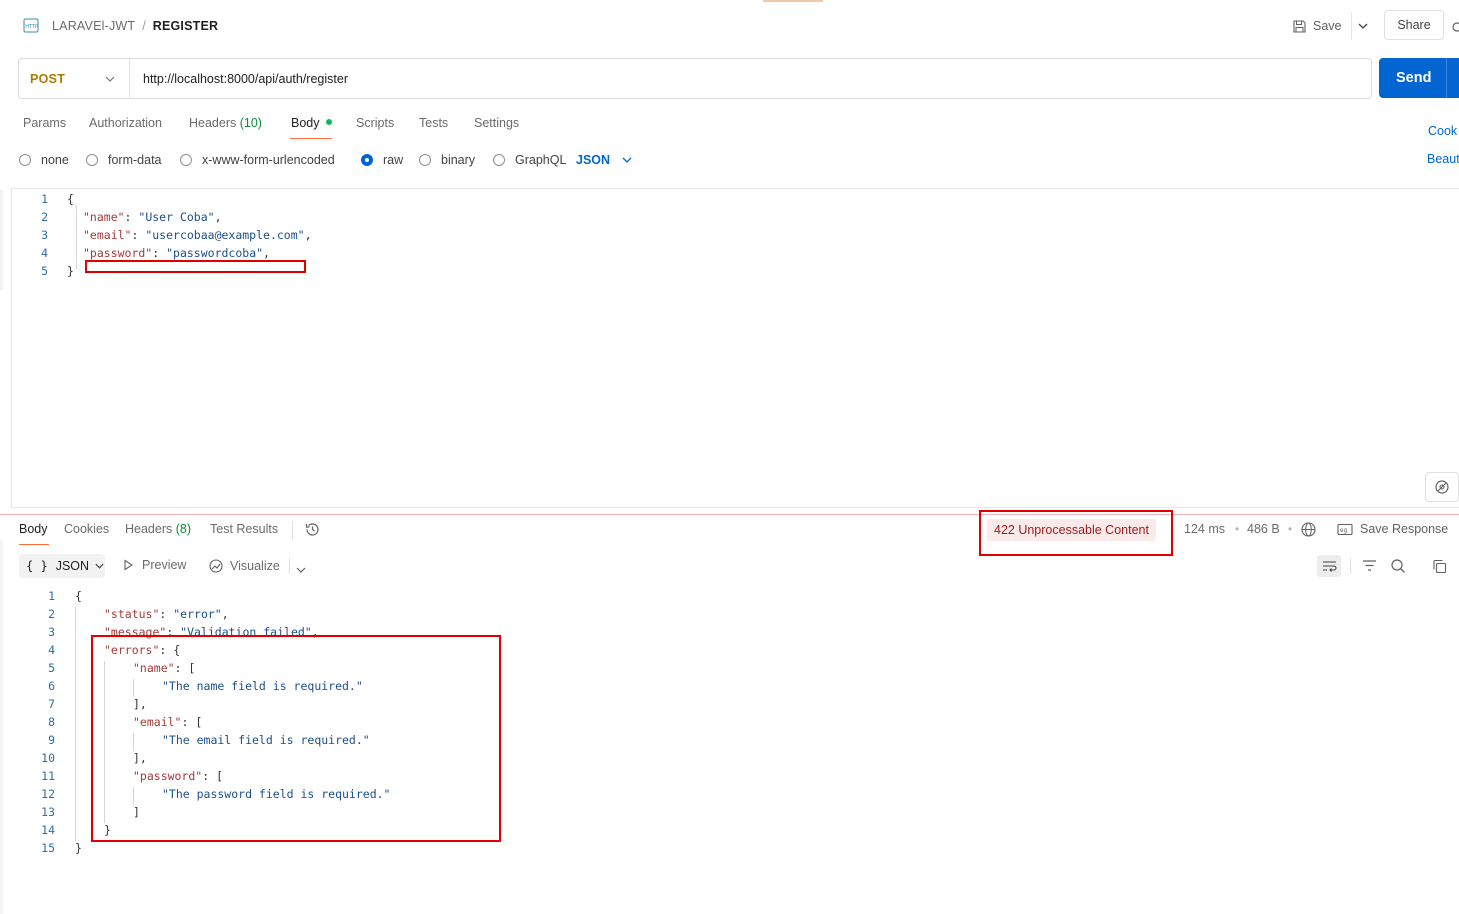 Image resolution: width=1459 pixels, height=914 pixels. What do you see at coordinates (1204, 529) in the screenshot?
I see `response-time: 124 ms` at bounding box center [1204, 529].